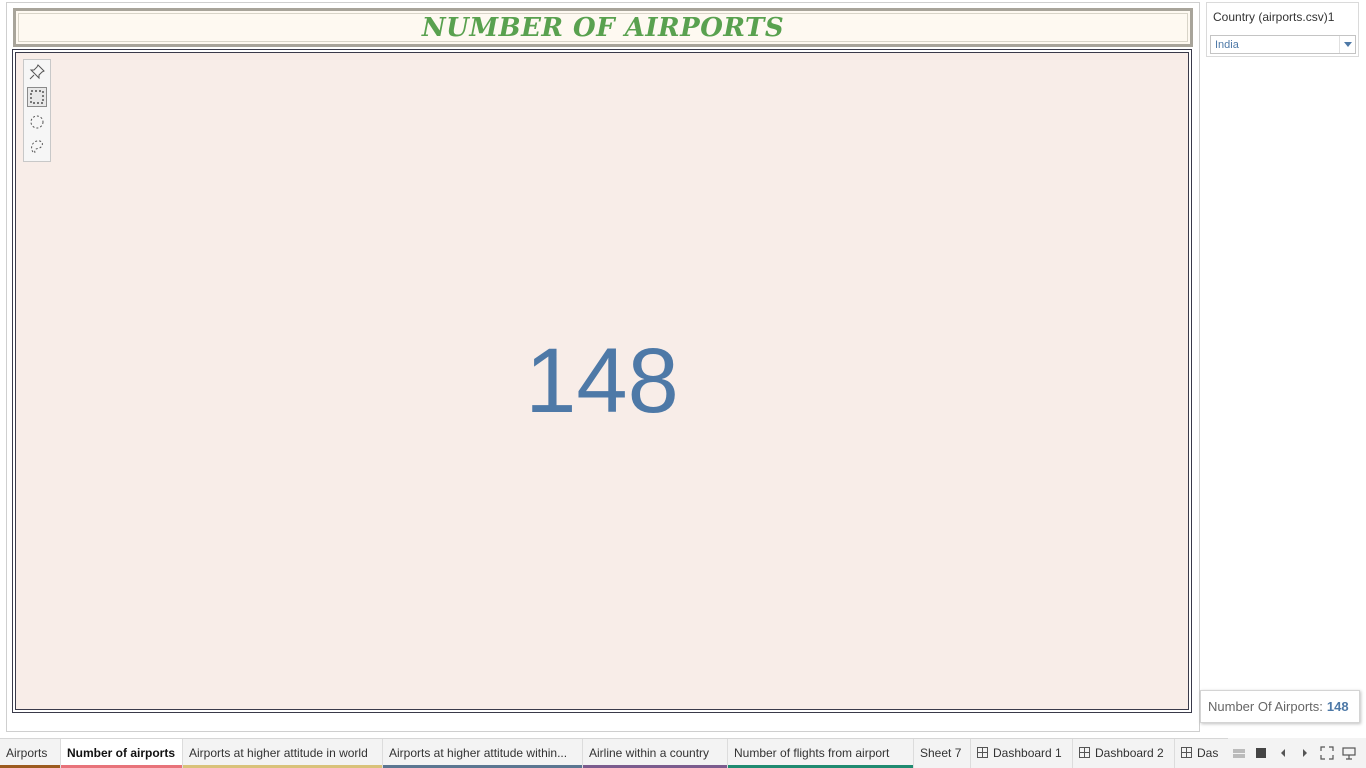 The width and height of the screenshot is (1366, 768). I want to click on tab-dashboard-2: Dashboard 2, so click(1124, 753).